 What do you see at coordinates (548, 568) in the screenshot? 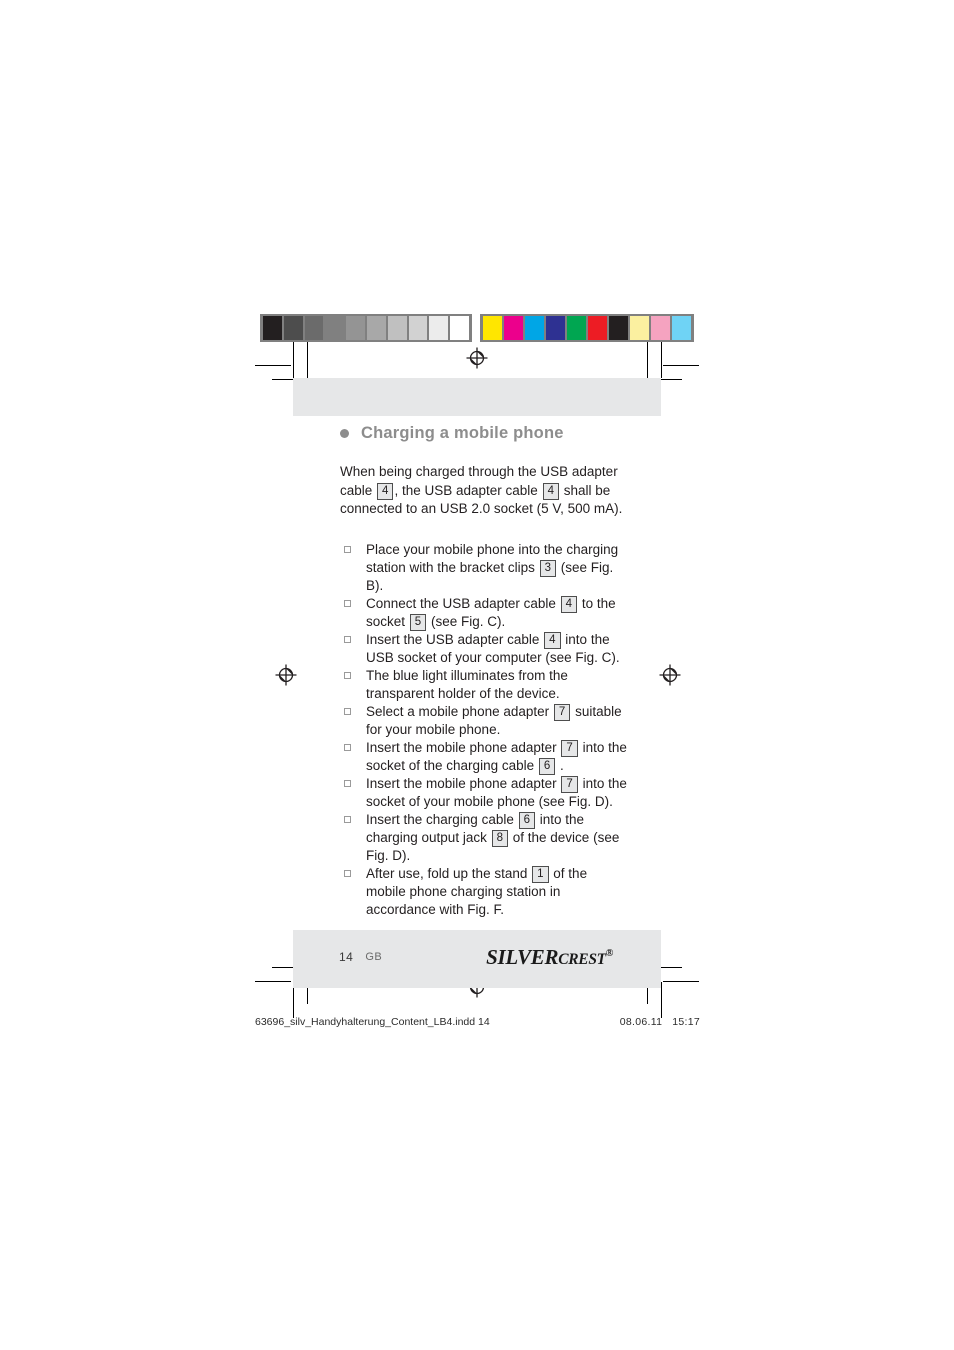
I see `ref-number-box: 3` at bounding box center [548, 568].